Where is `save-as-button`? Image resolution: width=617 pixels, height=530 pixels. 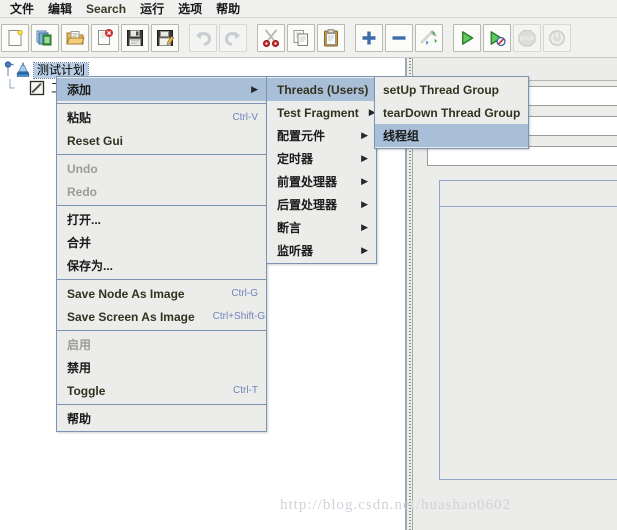 save-as-button is located at coordinates (165, 37).